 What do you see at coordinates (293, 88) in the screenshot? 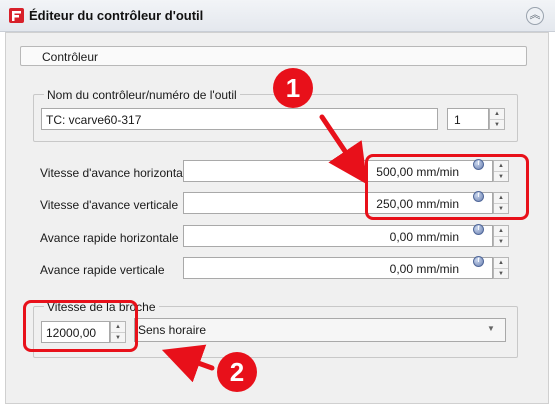
I see `callout-1-badge: 1` at bounding box center [293, 88].